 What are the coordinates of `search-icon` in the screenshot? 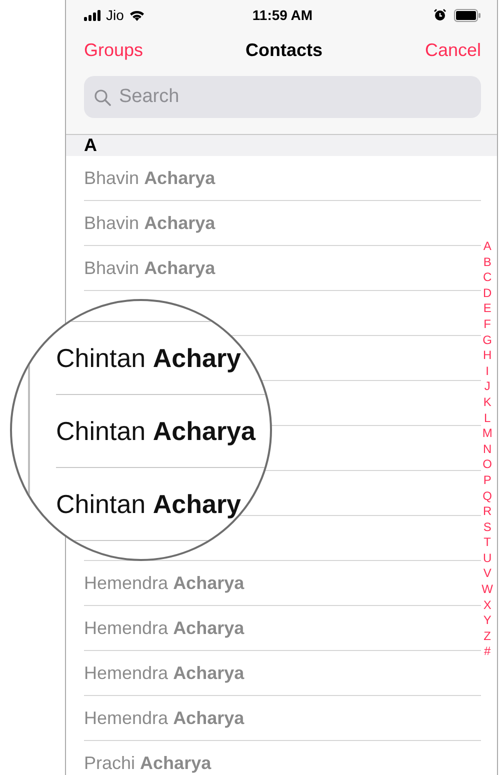 It's located at (102, 97).